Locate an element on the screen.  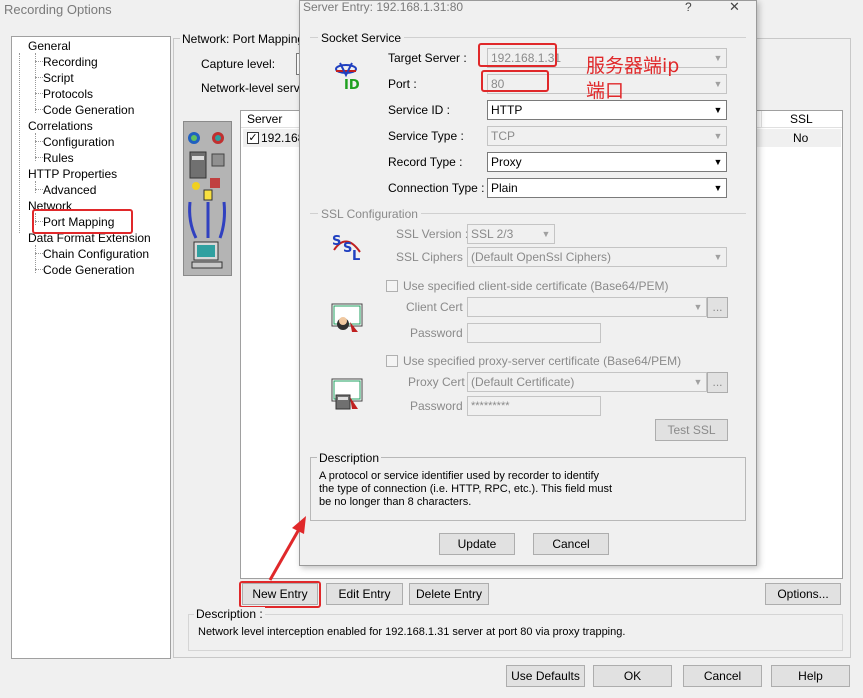
service-id-icon: ID is located at coordinates (347, 76).